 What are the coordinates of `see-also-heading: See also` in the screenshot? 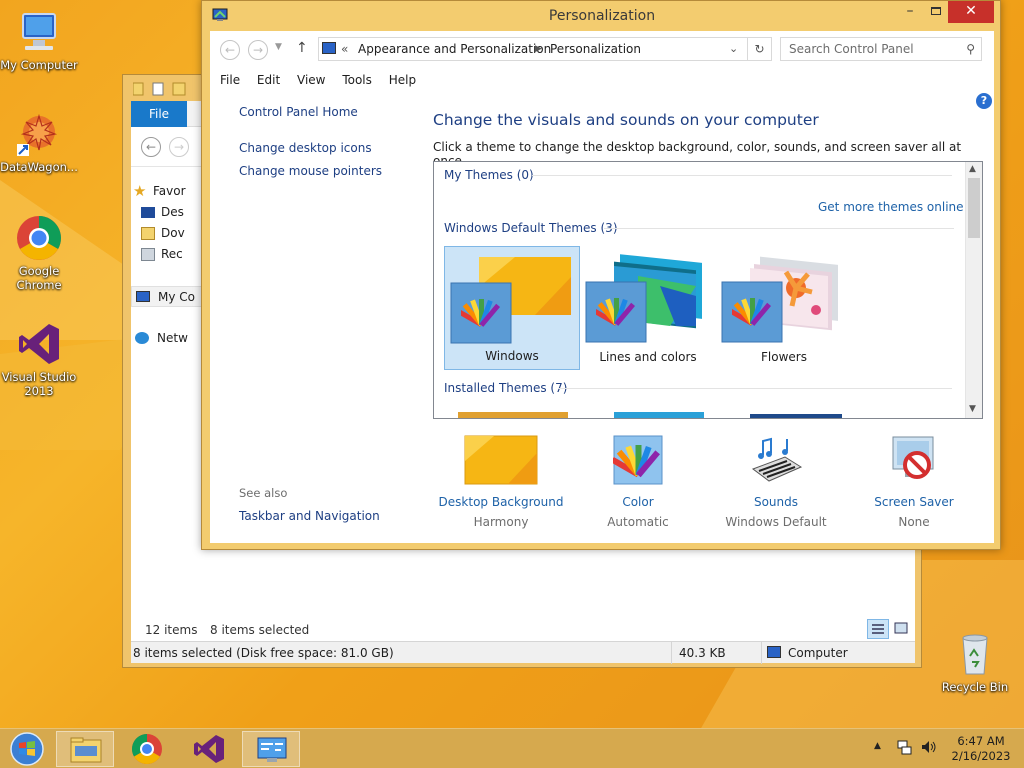 It's located at (263, 493).